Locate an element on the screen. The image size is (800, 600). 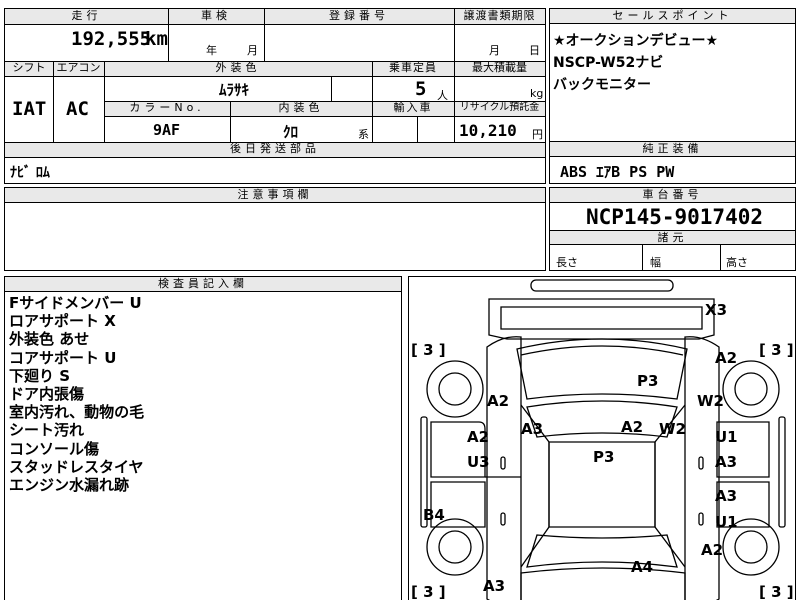
capacity-header: 乗車定員 is located at coordinates (413, 68).